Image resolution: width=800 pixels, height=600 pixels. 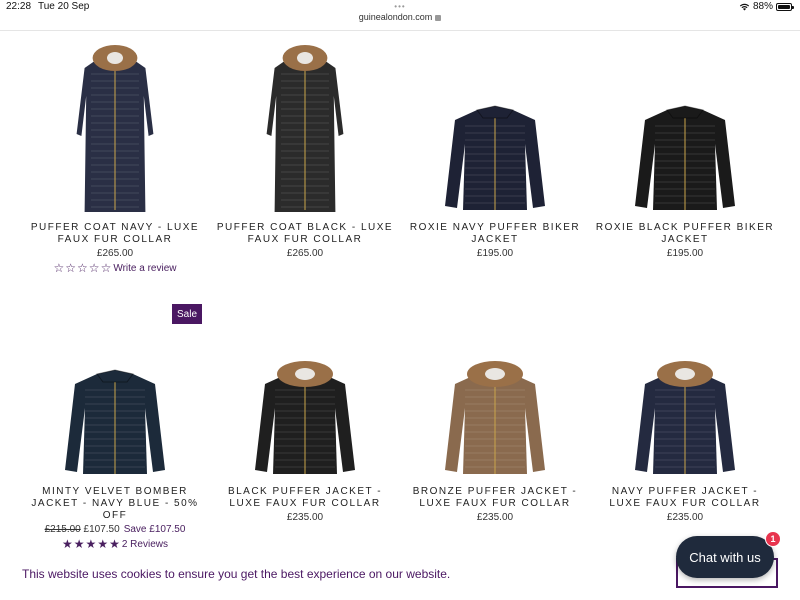 I want to click on chat-label: Chat with us, so click(x=725, y=557).